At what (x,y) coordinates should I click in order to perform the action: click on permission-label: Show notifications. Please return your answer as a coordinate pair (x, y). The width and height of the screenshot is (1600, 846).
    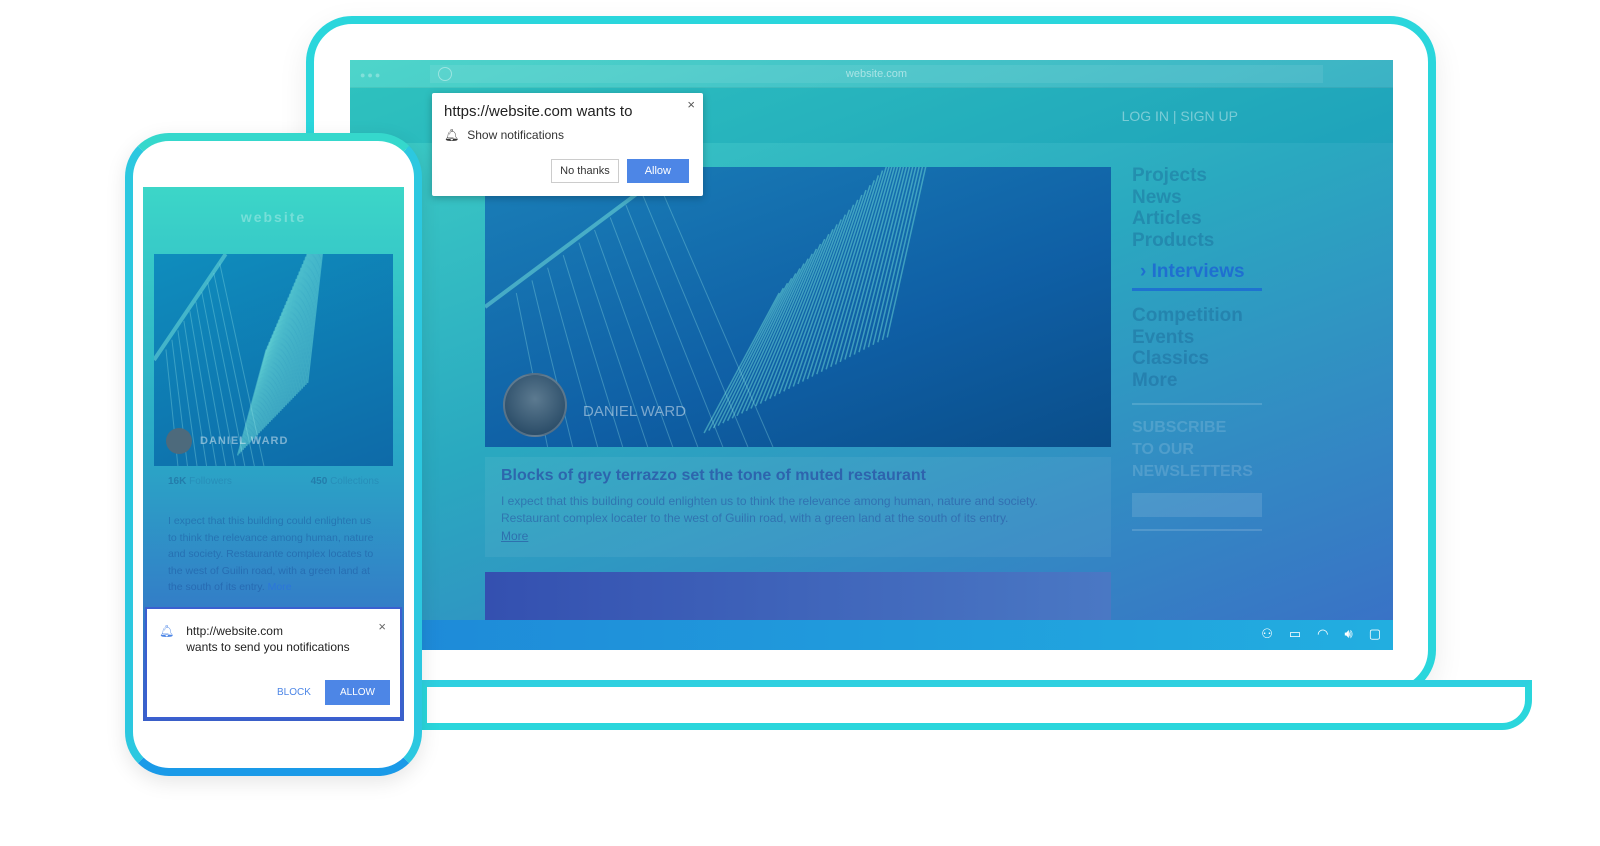
    Looking at the image, I should click on (515, 135).